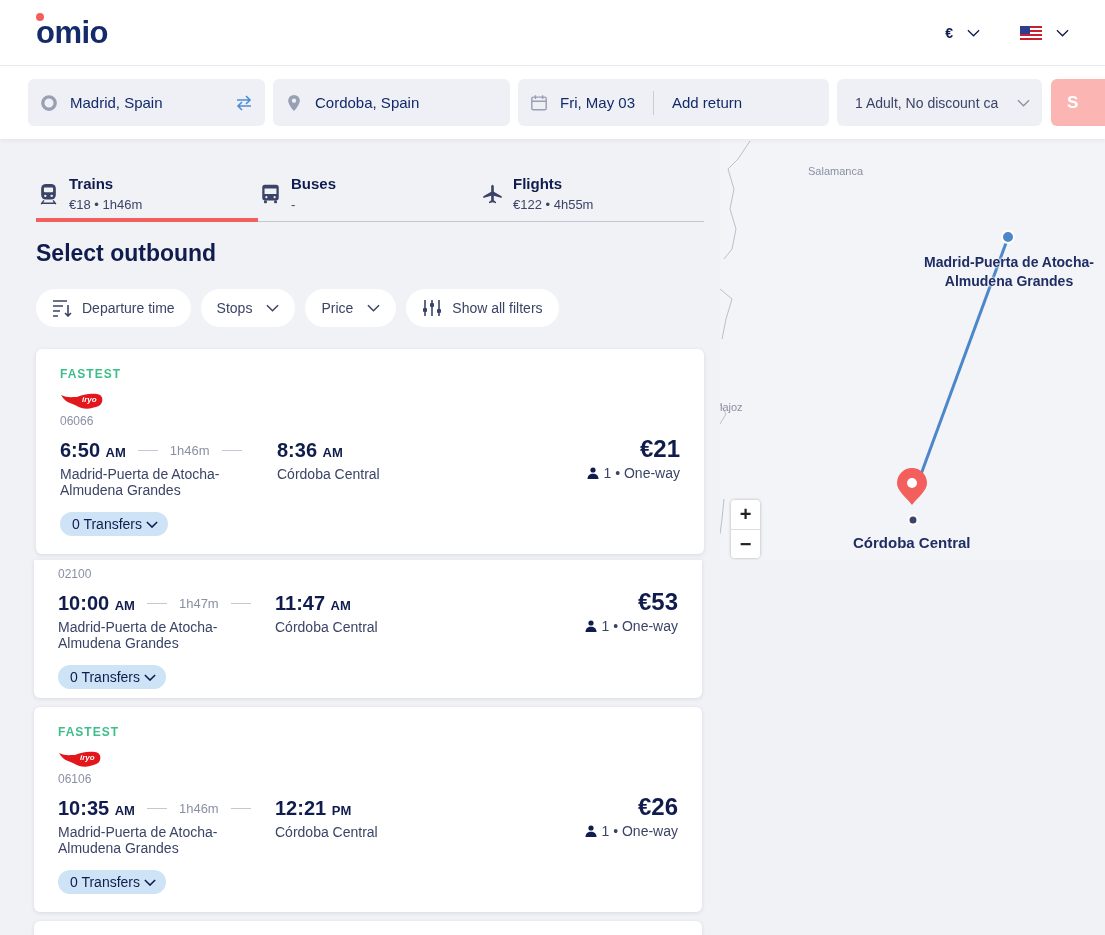  What do you see at coordinates (75, 779) in the screenshot?
I see `train-number: 06106` at bounding box center [75, 779].